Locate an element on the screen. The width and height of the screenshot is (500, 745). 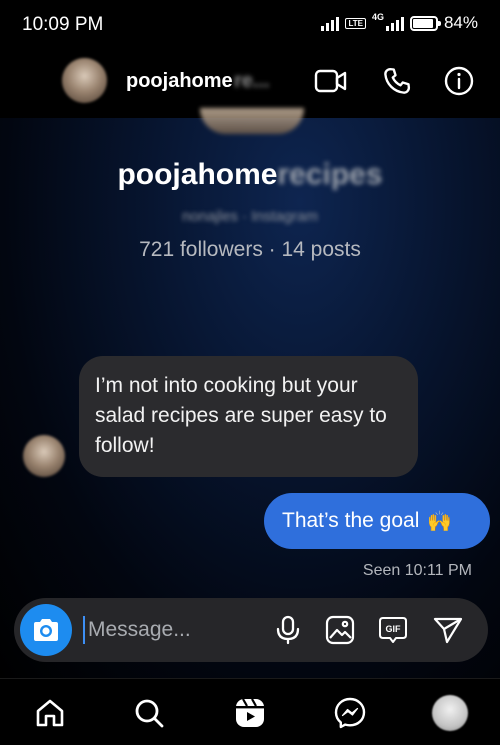
battery-percent: 84% is located at coordinates (460, 22).